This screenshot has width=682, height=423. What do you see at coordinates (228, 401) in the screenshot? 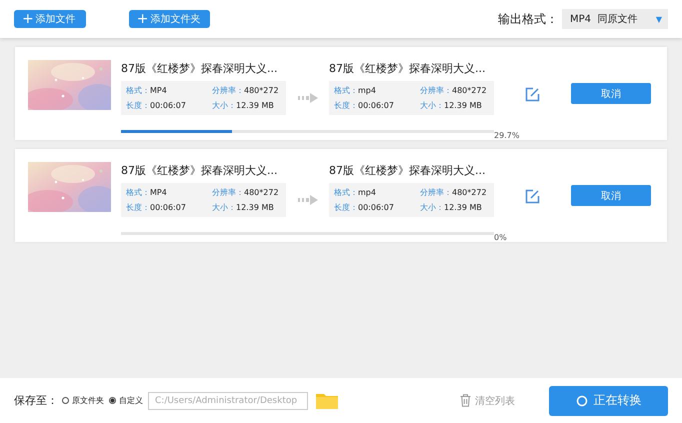
I see `path-field: C:/Users/Administrator/Desktop` at bounding box center [228, 401].